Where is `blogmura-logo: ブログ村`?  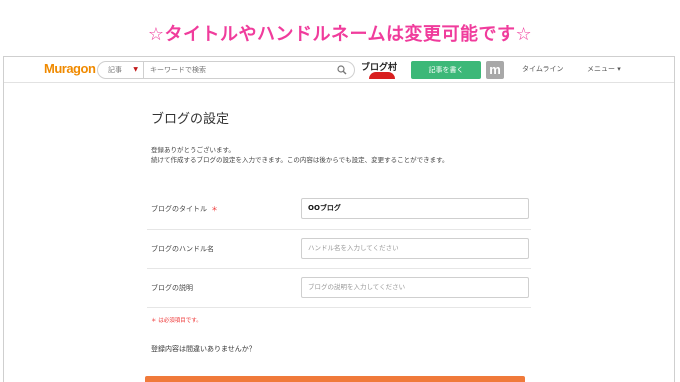 blogmura-logo: ブログ村 is located at coordinates (383, 70).